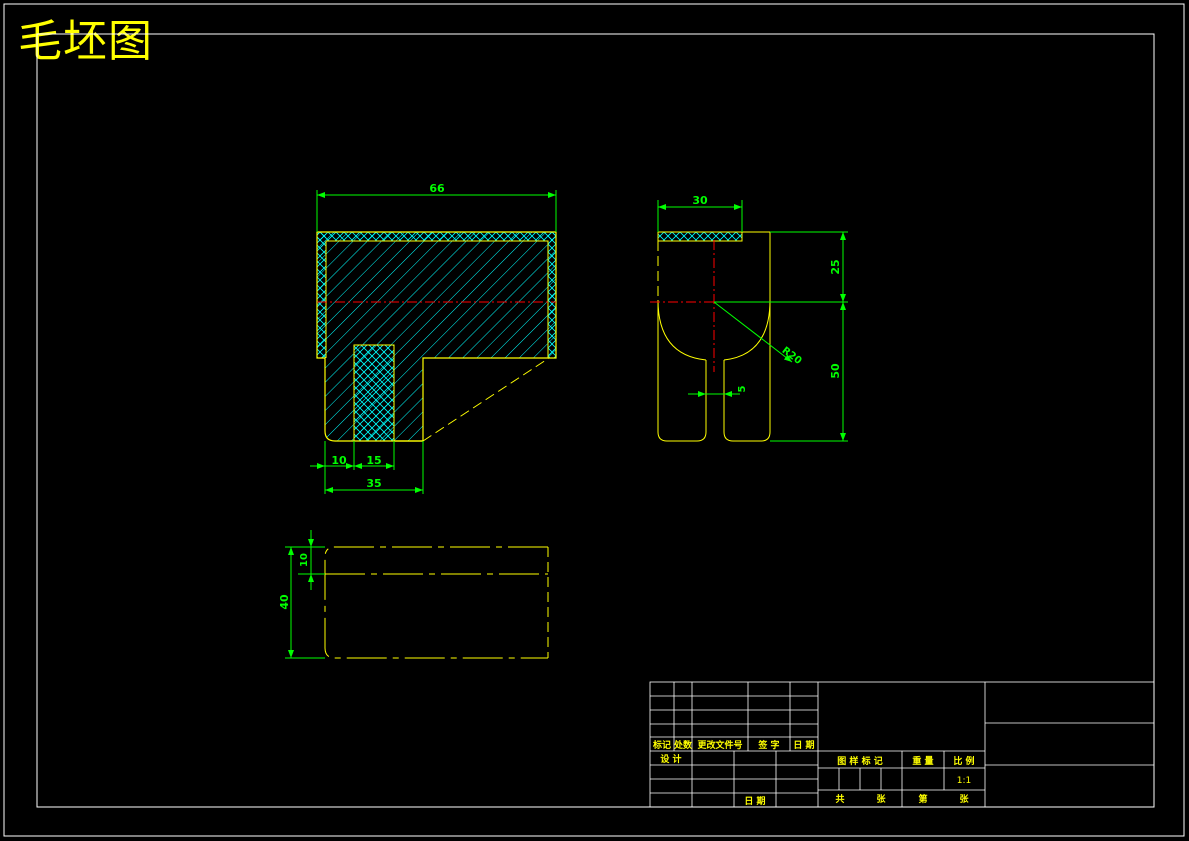 The height and width of the screenshot is (841, 1189). Describe the element at coordinates (661, 745) in the screenshot. I see `tb-rev-header-0: 标记` at that location.